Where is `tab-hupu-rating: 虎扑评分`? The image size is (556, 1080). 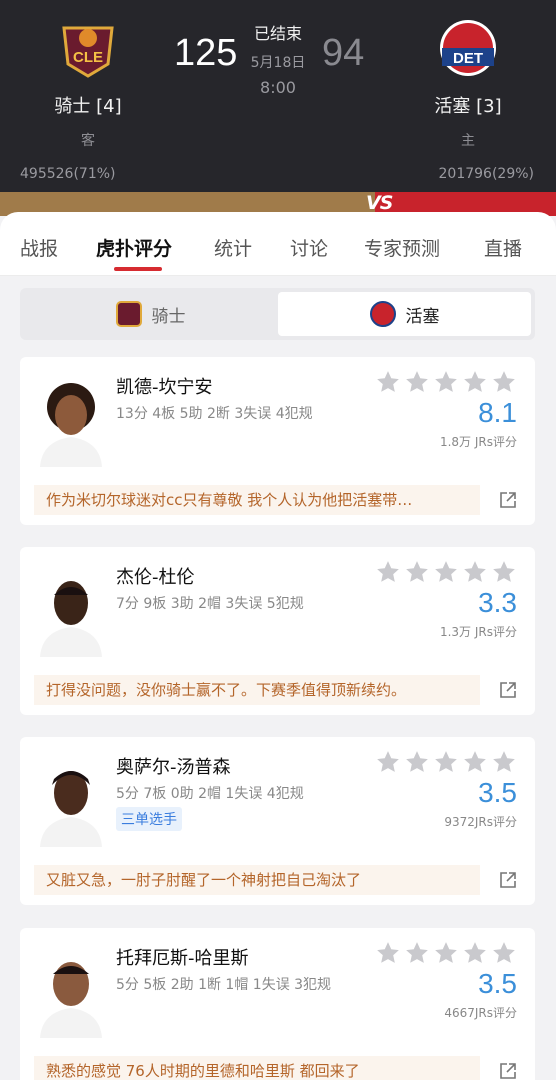
tab-hupu-rating: 虎扑评分 is located at coordinates (134, 247).